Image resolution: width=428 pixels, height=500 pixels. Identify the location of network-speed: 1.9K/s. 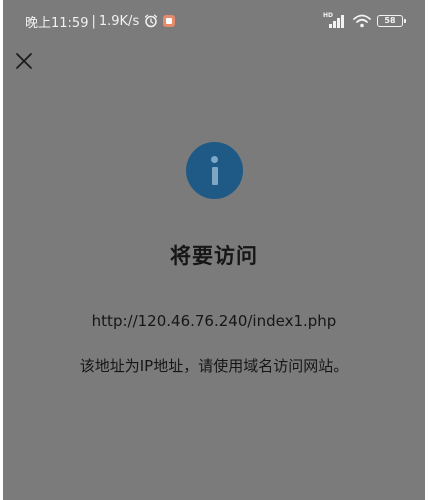
(119, 21).